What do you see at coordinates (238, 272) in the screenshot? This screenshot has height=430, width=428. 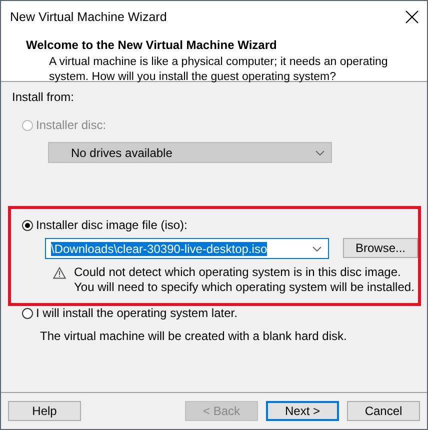 I see `warning-text: Could not detect which operating system is in this disc image.` at bounding box center [238, 272].